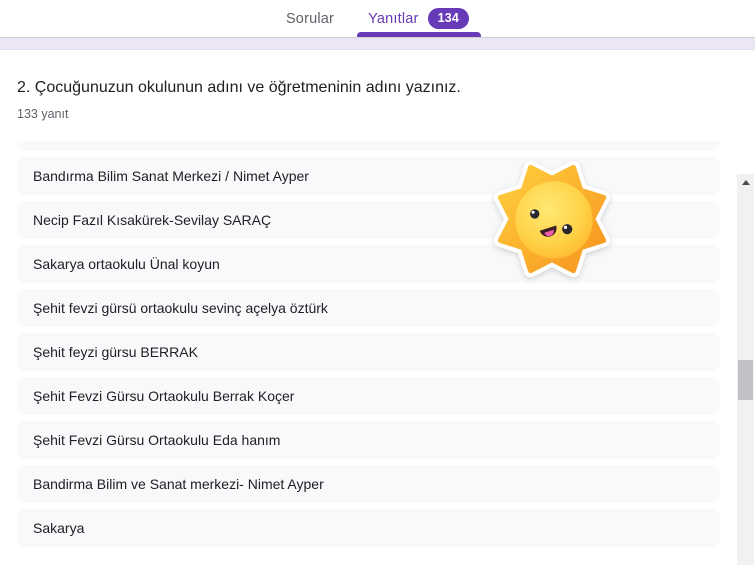  I want to click on list-item-clipped, so click(368, 146).